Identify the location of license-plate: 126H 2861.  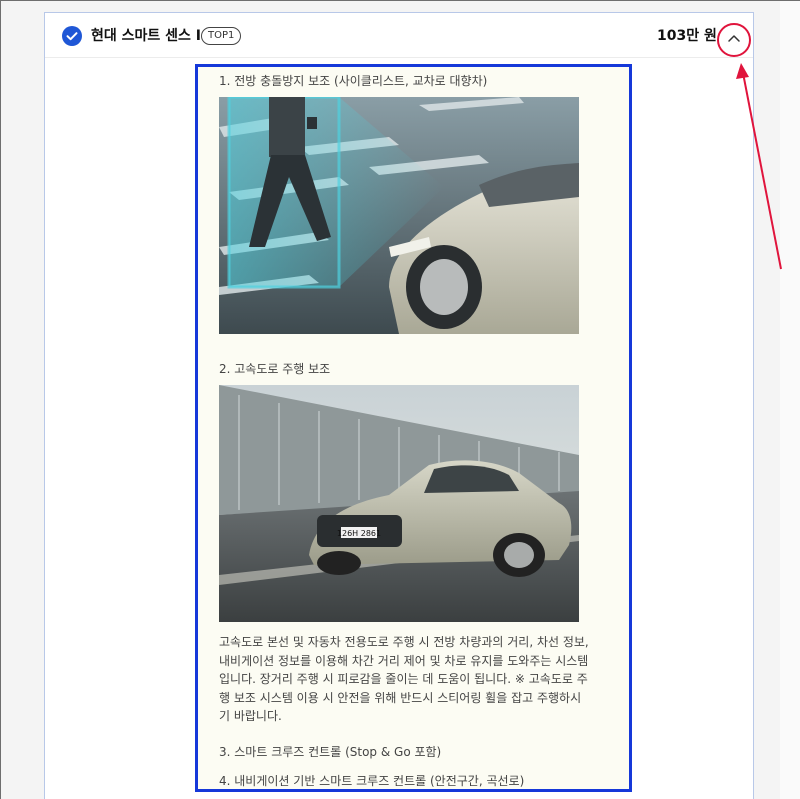
(359, 533).